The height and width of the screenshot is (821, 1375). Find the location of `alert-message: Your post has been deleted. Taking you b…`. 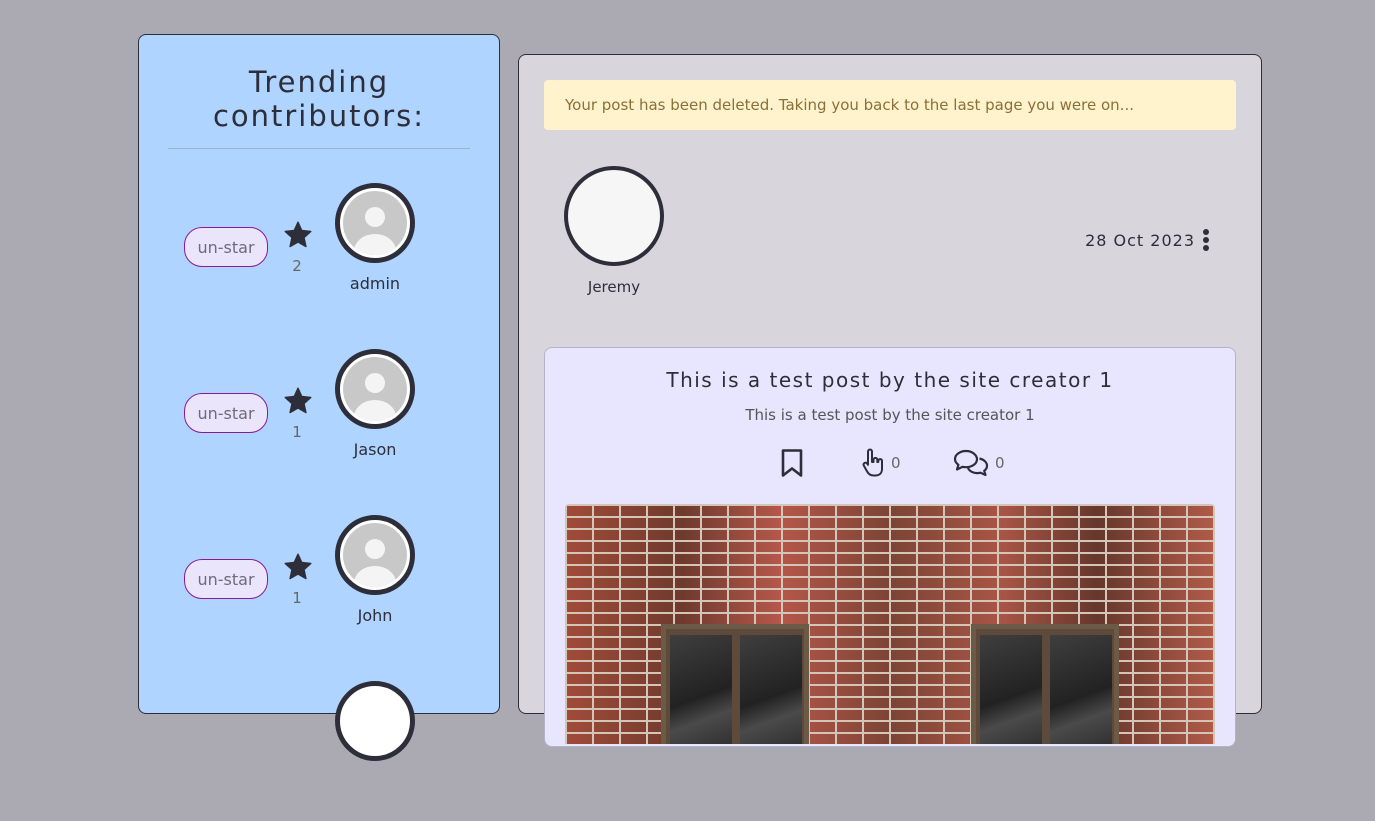

alert-message: Your post has been deleted. Taking you b… is located at coordinates (849, 105).